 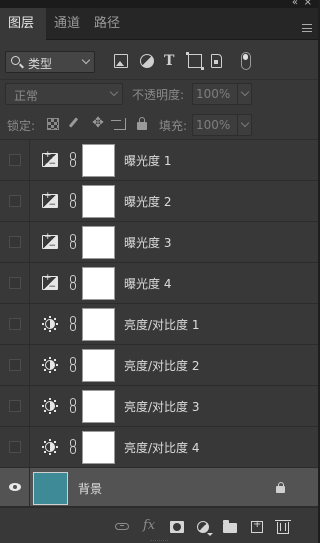 What do you see at coordinates (308, 4) in the screenshot?
I see `close-panel-icon: ×` at bounding box center [308, 4].